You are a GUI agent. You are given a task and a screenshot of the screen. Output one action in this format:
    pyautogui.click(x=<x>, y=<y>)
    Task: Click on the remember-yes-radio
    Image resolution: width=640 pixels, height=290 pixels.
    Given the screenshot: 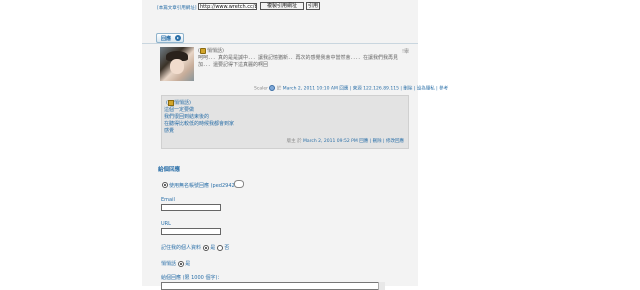 What is the action you would take?
    pyautogui.click(x=205, y=247)
    